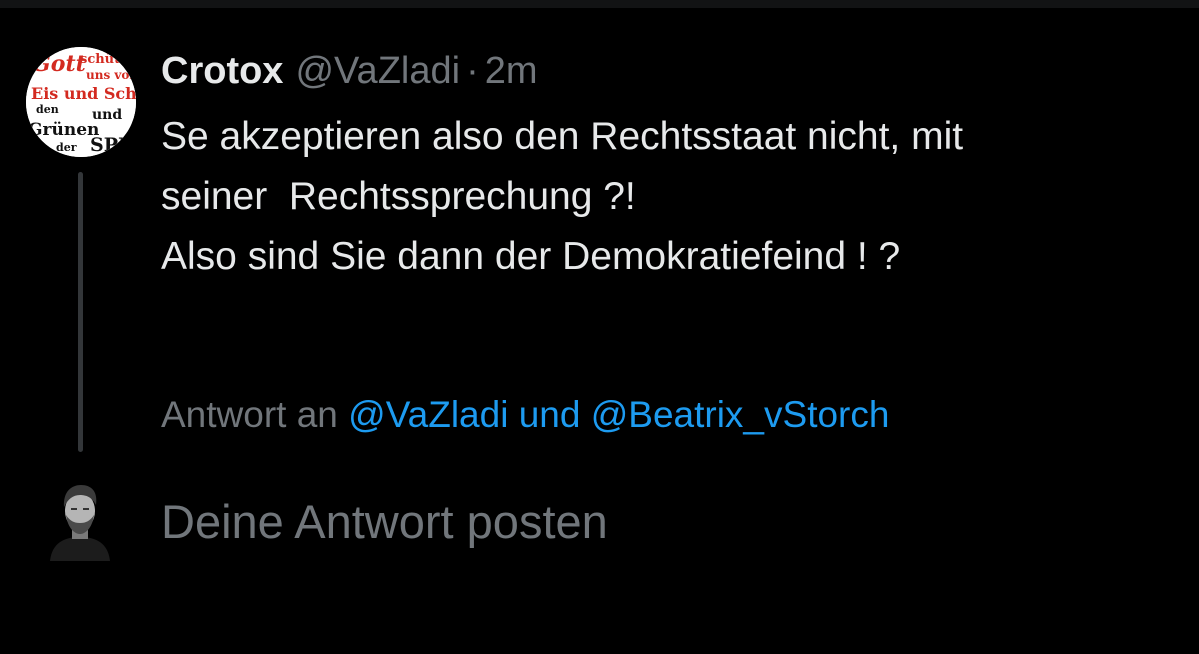 This screenshot has height=654, width=1199. What do you see at coordinates (377, 71) in the screenshot?
I see `author-handle: @VaZladi` at bounding box center [377, 71].